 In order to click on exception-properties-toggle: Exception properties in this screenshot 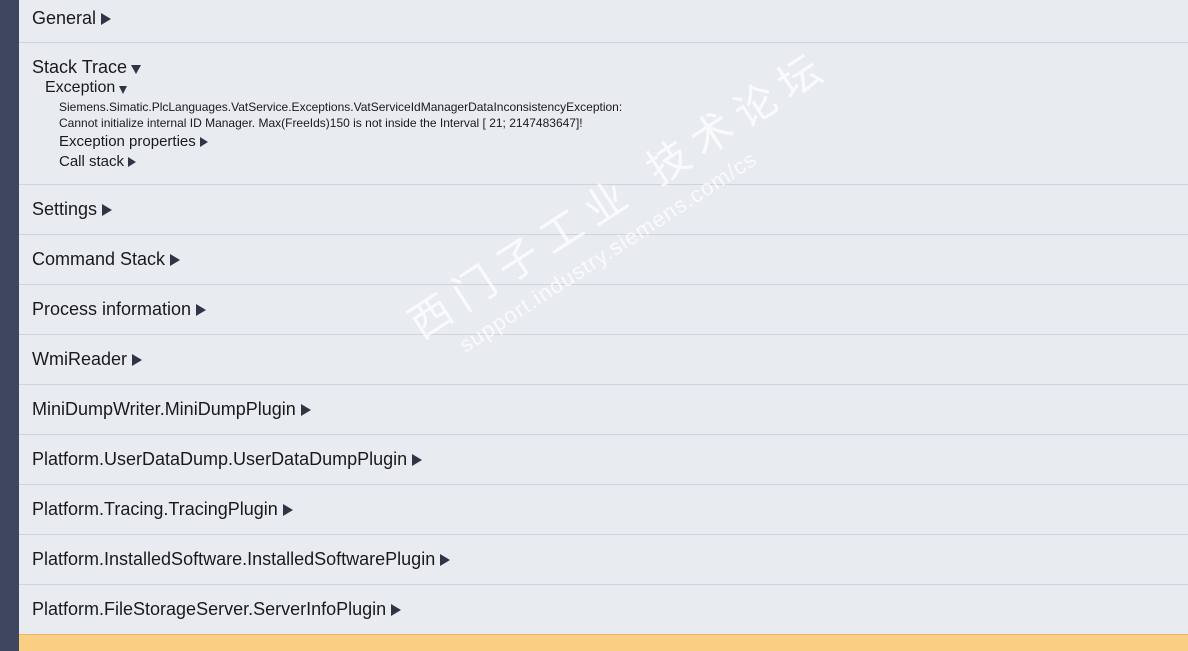, I will do `click(133, 141)`.